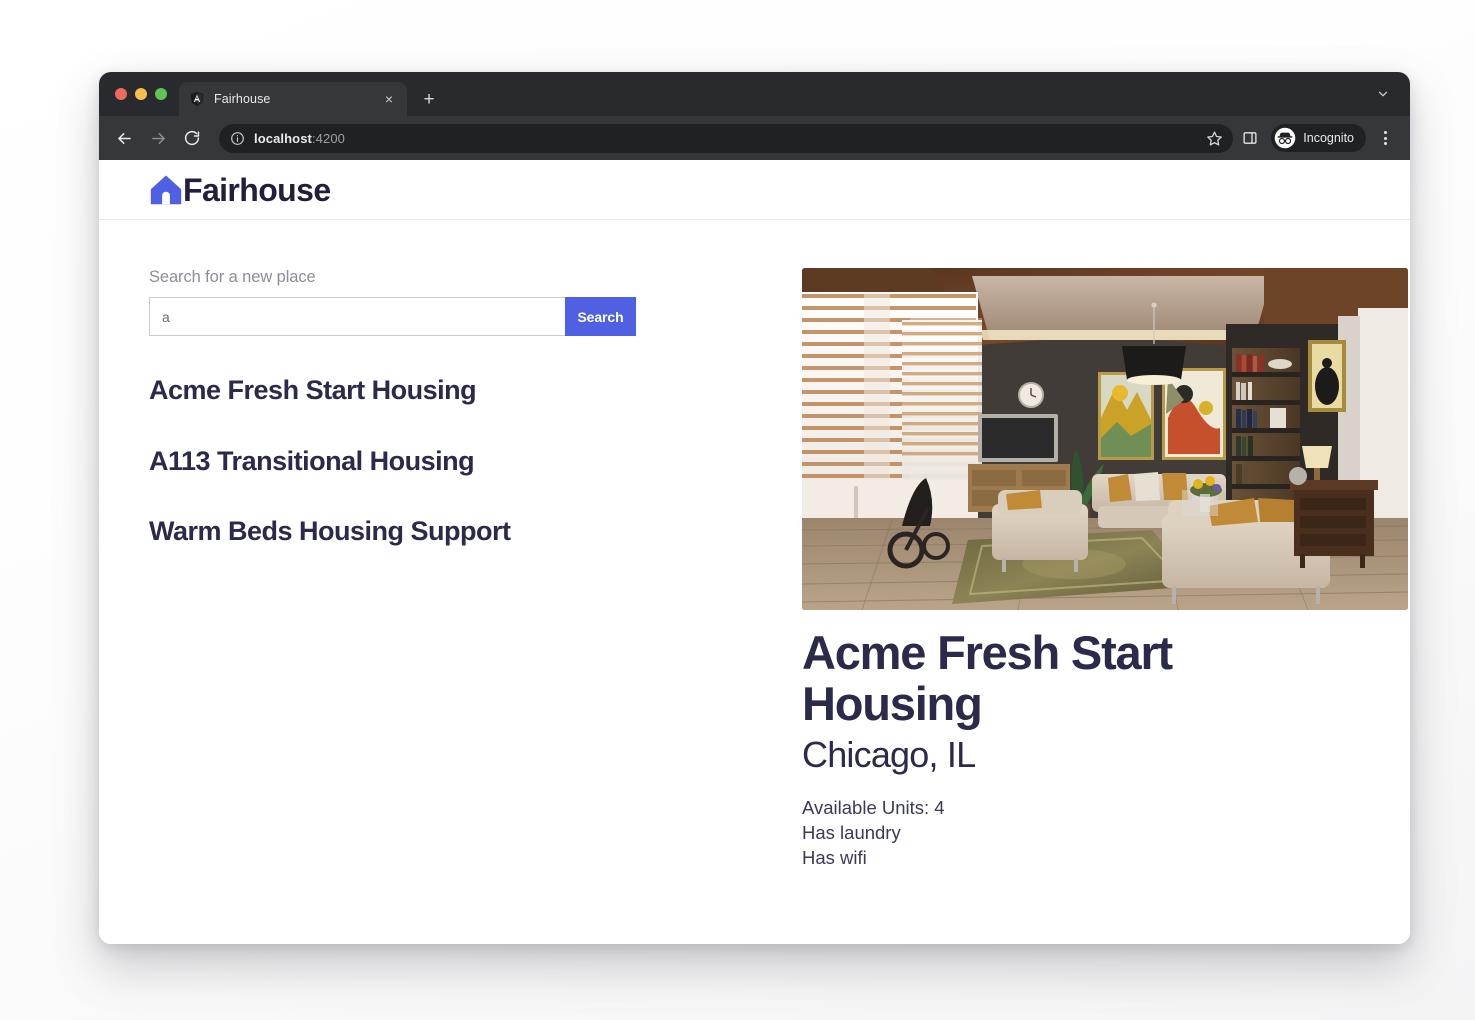  What do you see at coordinates (197, 99) in the screenshot?
I see `angular-shield-icon` at bounding box center [197, 99].